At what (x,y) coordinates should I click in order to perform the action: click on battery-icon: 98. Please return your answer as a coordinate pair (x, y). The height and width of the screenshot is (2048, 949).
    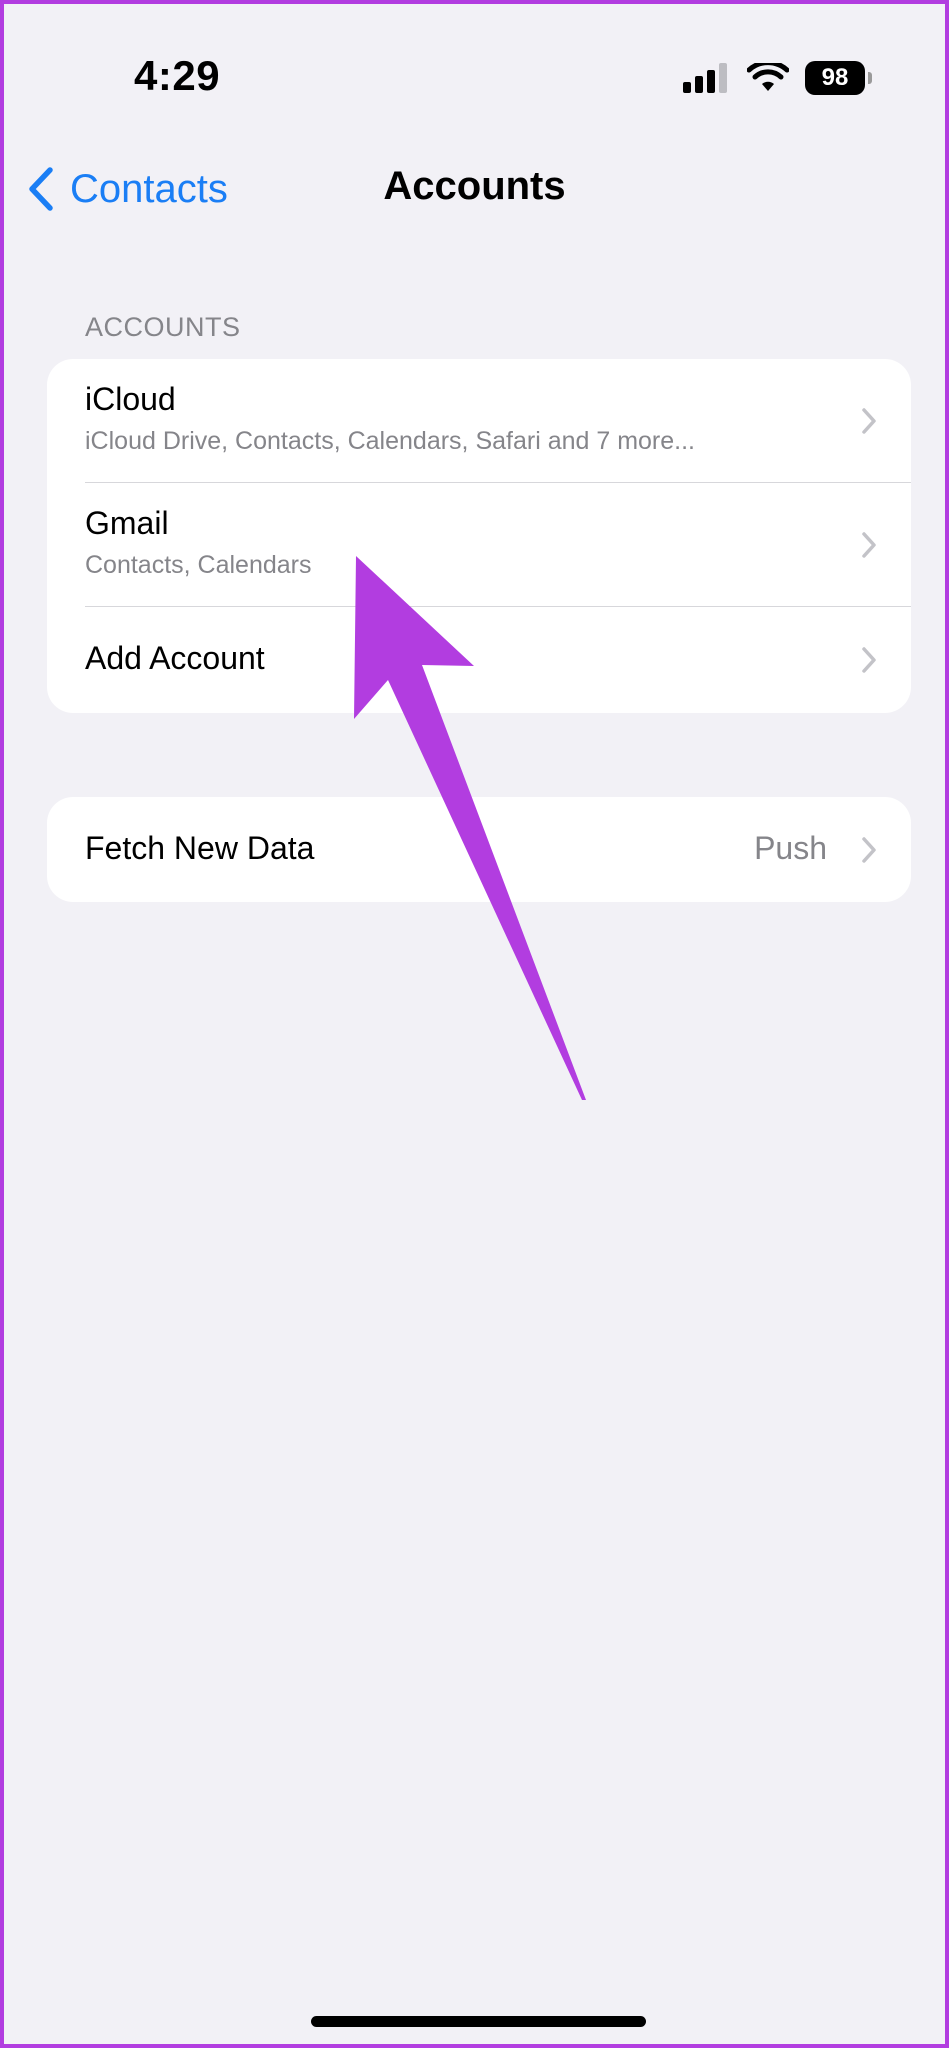
    Looking at the image, I should click on (838, 78).